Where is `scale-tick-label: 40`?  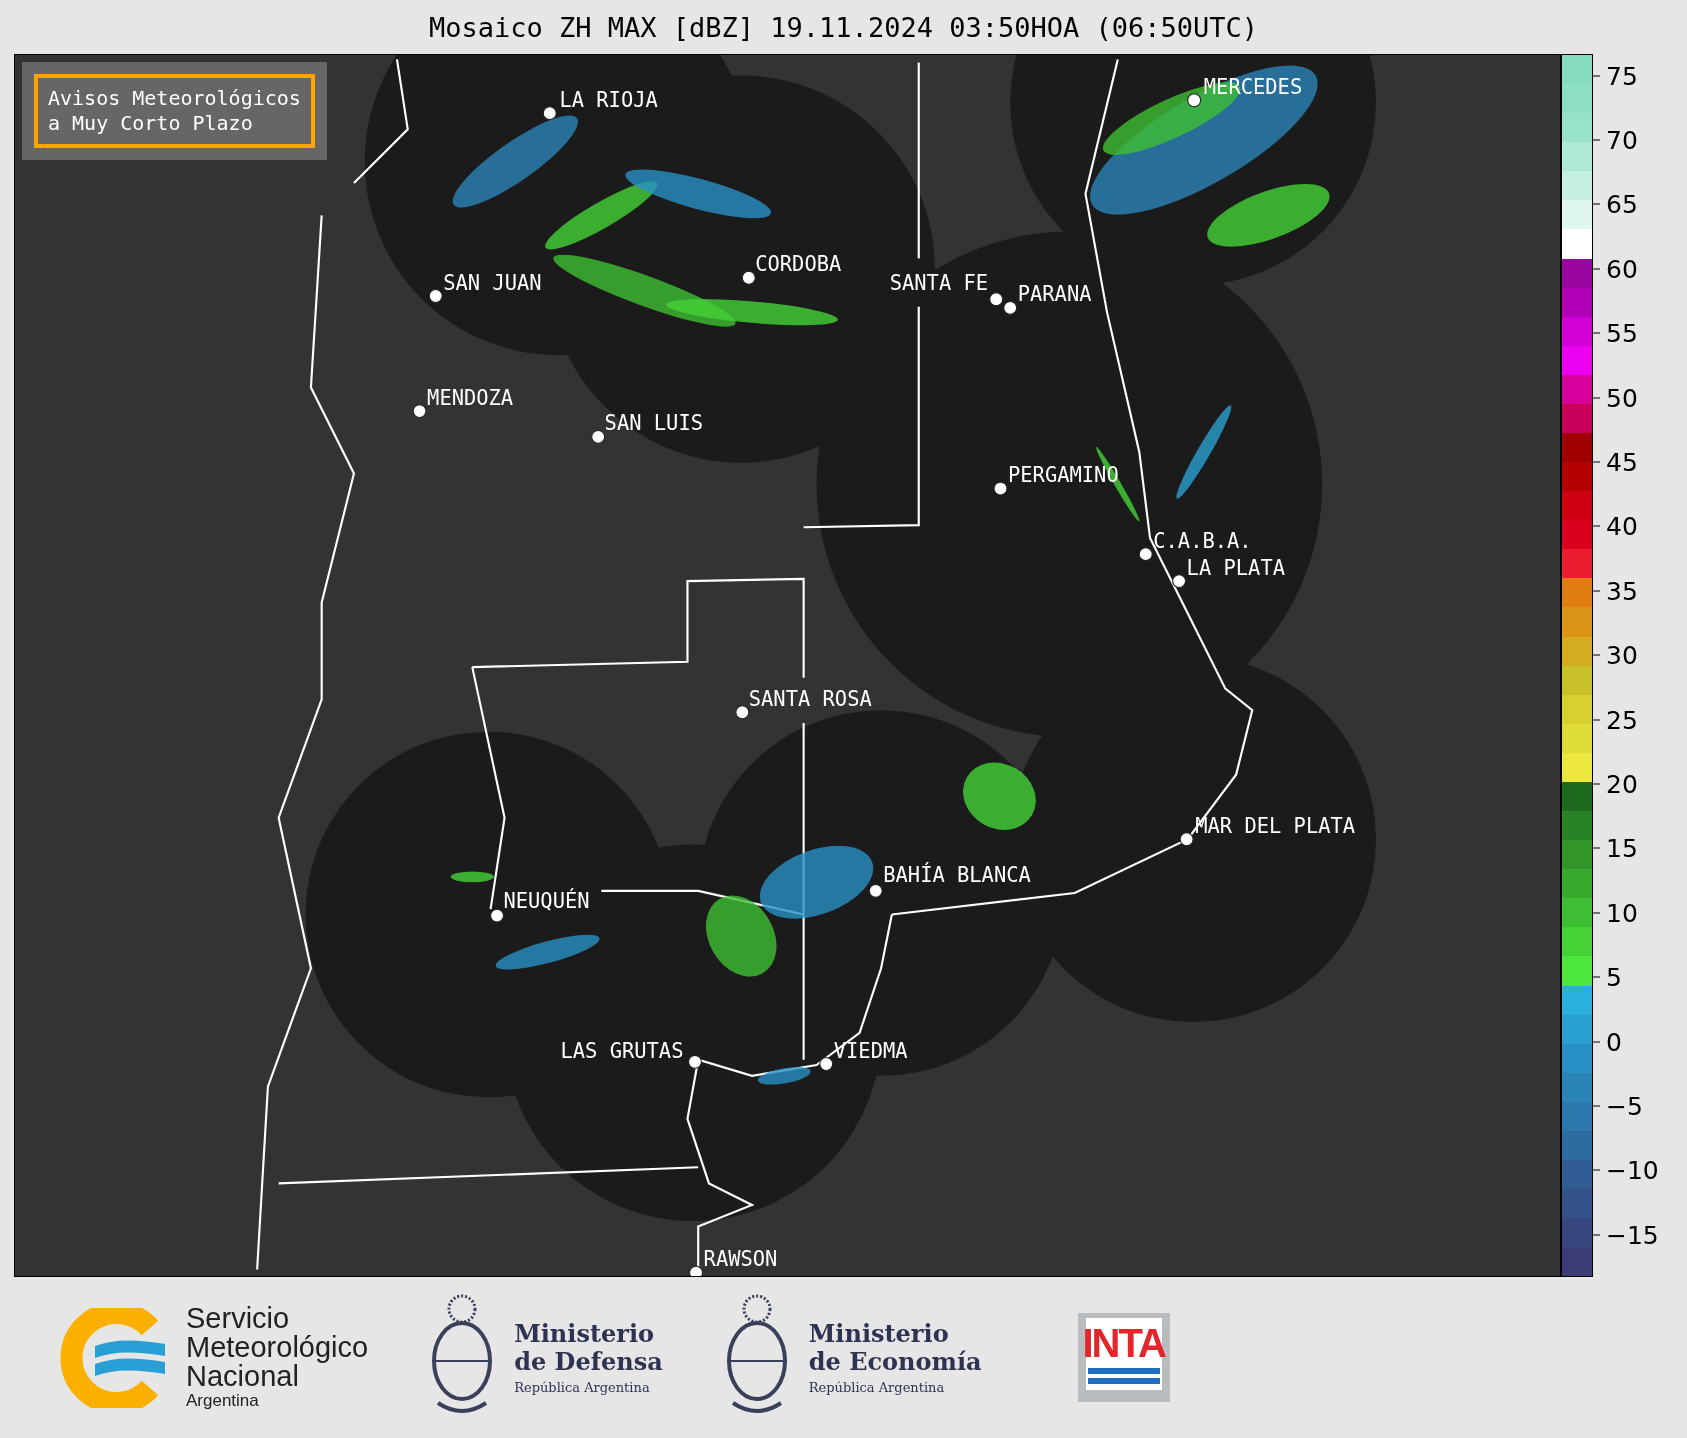
scale-tick-label: 40 is located at coordinates (1622, 526).